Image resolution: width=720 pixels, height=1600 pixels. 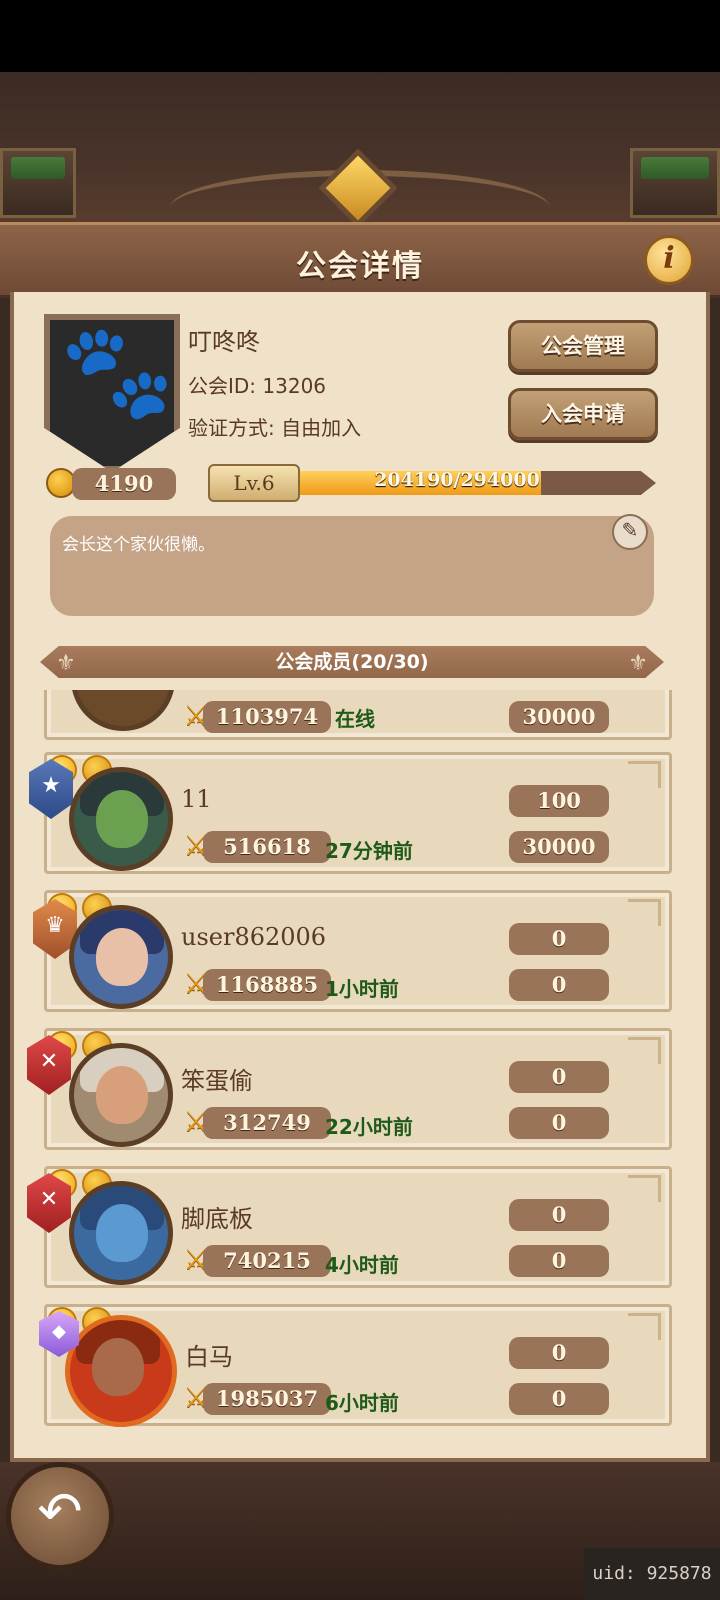 I want to click on paw-icon: 🐾, so click(x=117, y=371).